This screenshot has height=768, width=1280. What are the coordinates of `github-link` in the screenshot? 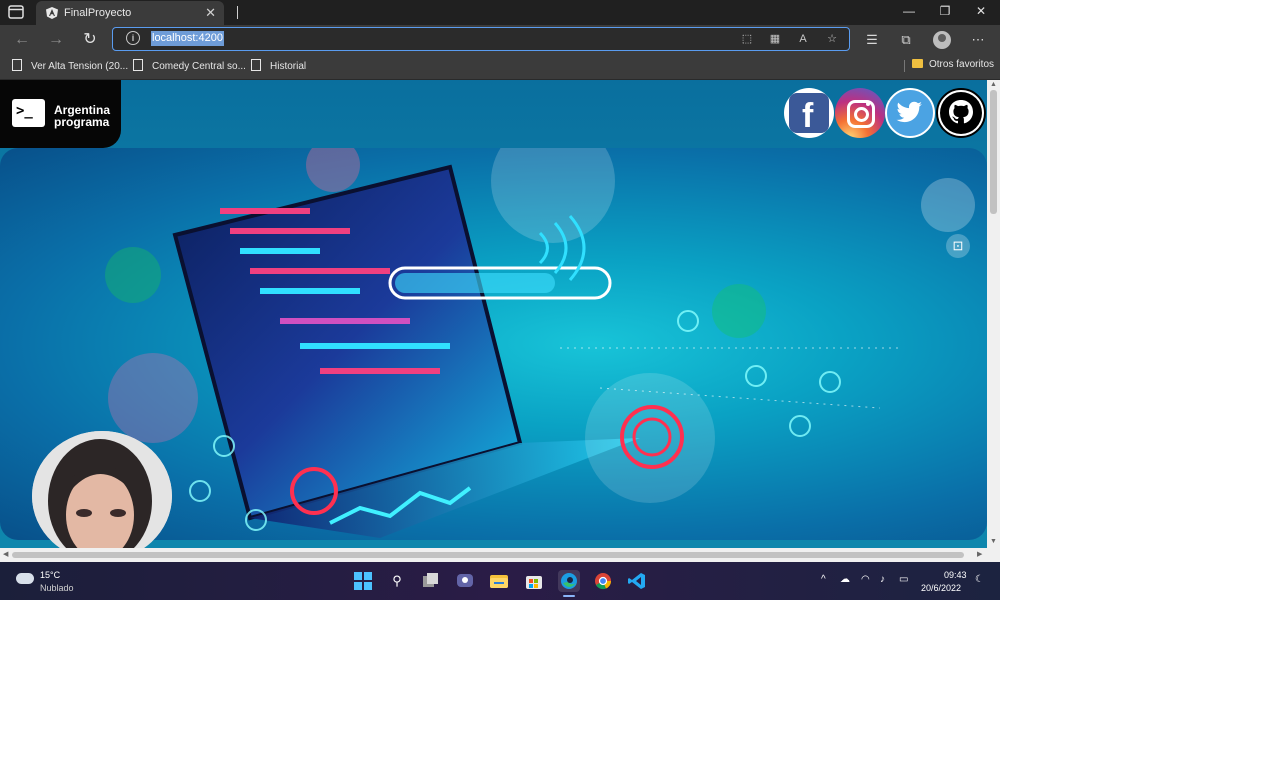 It's located at (961, 113).